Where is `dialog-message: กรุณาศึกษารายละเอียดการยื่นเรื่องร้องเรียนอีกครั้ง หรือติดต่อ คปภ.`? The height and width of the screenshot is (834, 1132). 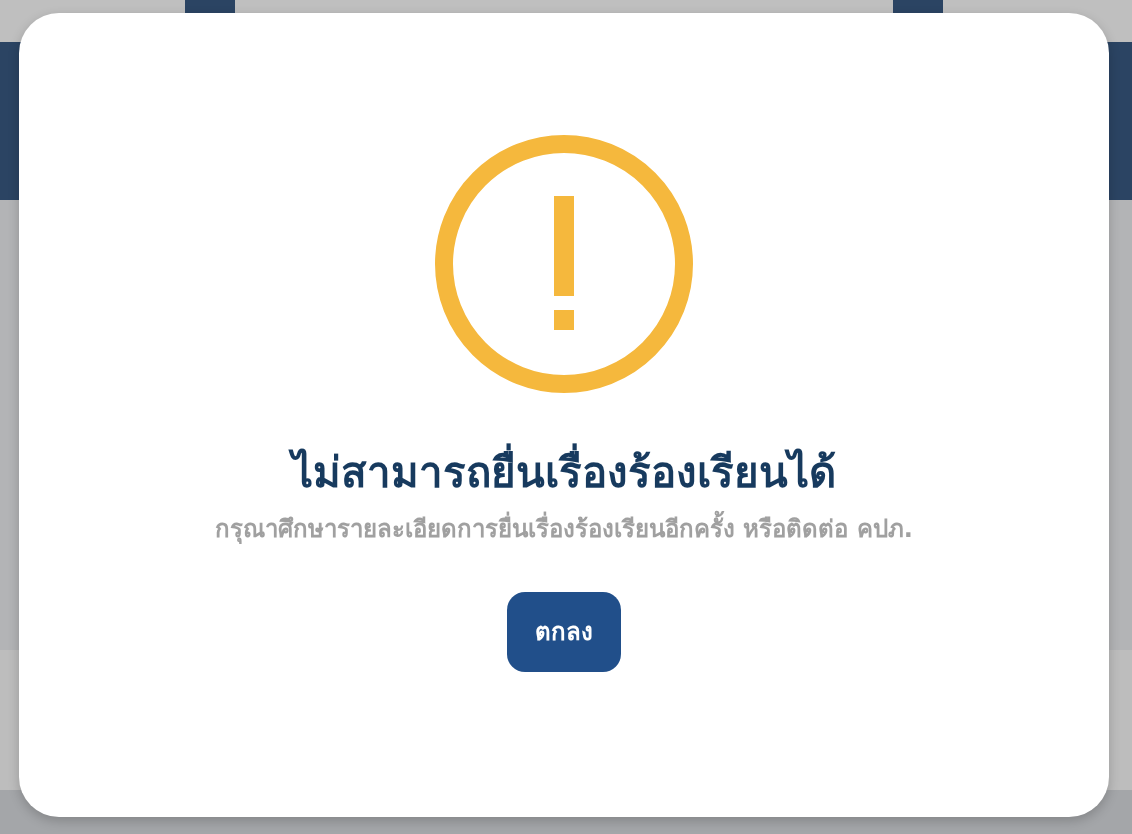
dialog-message: กรุณาศึกษารายละเอียดการยื่นเรื่องร้องเรียนอีกครั้ง หรือติดต่อ คปภ. is located at coordinates (564, 528).